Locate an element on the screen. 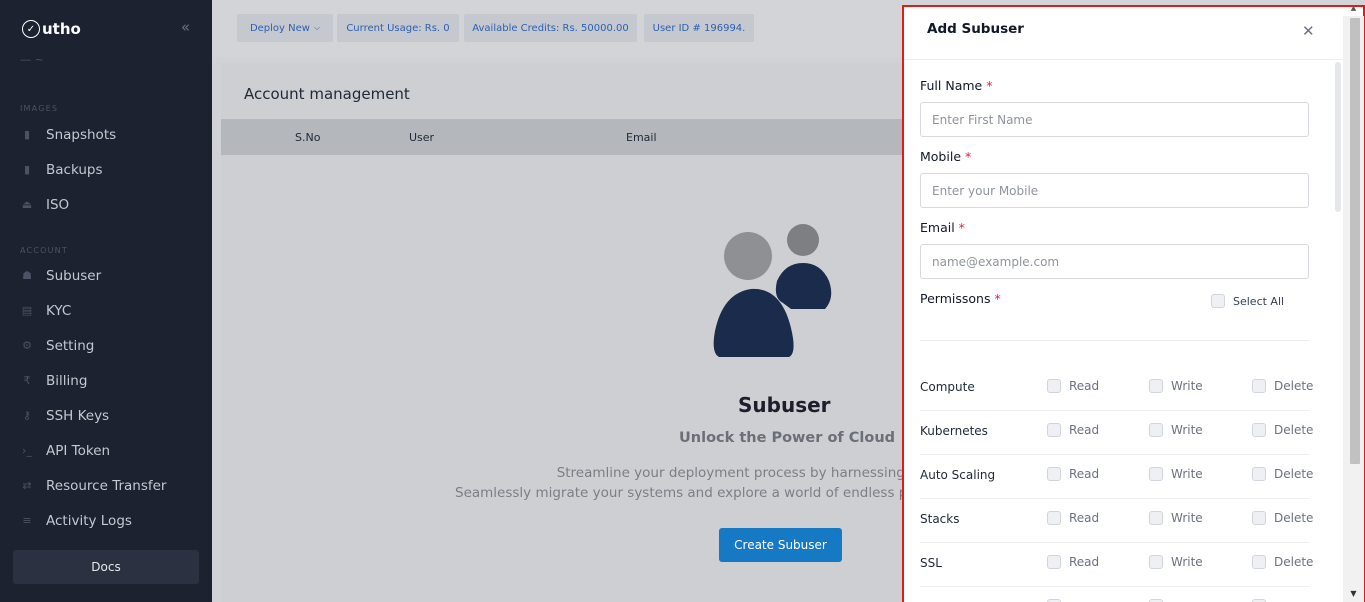  permissions-label: Permissons * is located at coordinates (960, 298).